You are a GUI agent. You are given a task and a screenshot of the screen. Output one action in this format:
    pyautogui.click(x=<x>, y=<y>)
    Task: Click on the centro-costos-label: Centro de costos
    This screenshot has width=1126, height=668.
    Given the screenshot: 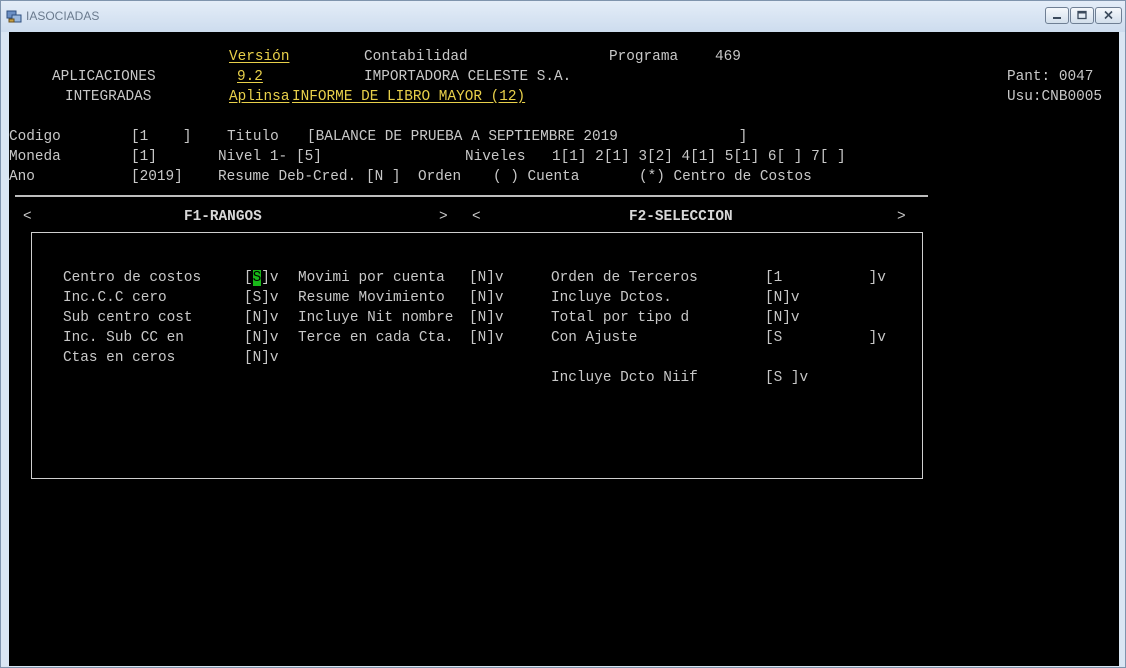 What is the action you would take?
    pyautogui.click(x=132, y=278)
    